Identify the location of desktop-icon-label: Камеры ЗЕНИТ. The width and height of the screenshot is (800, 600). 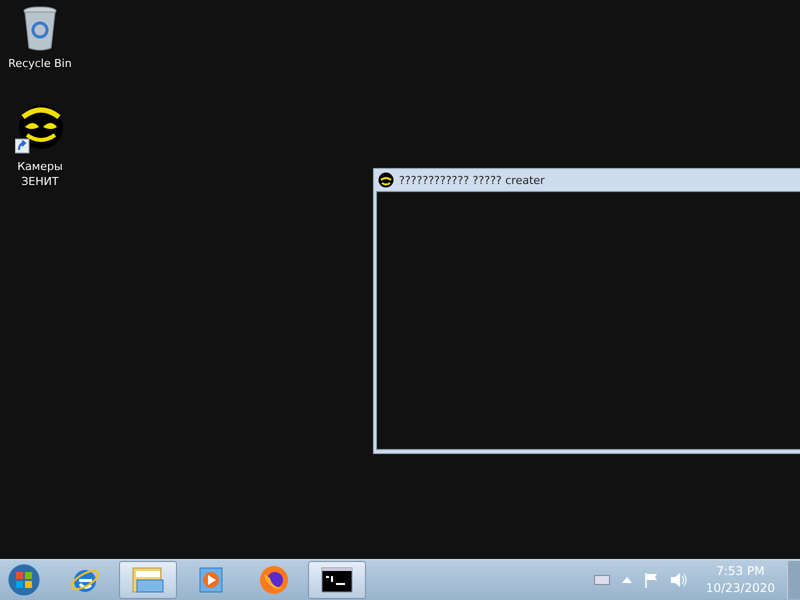
(40, 174).